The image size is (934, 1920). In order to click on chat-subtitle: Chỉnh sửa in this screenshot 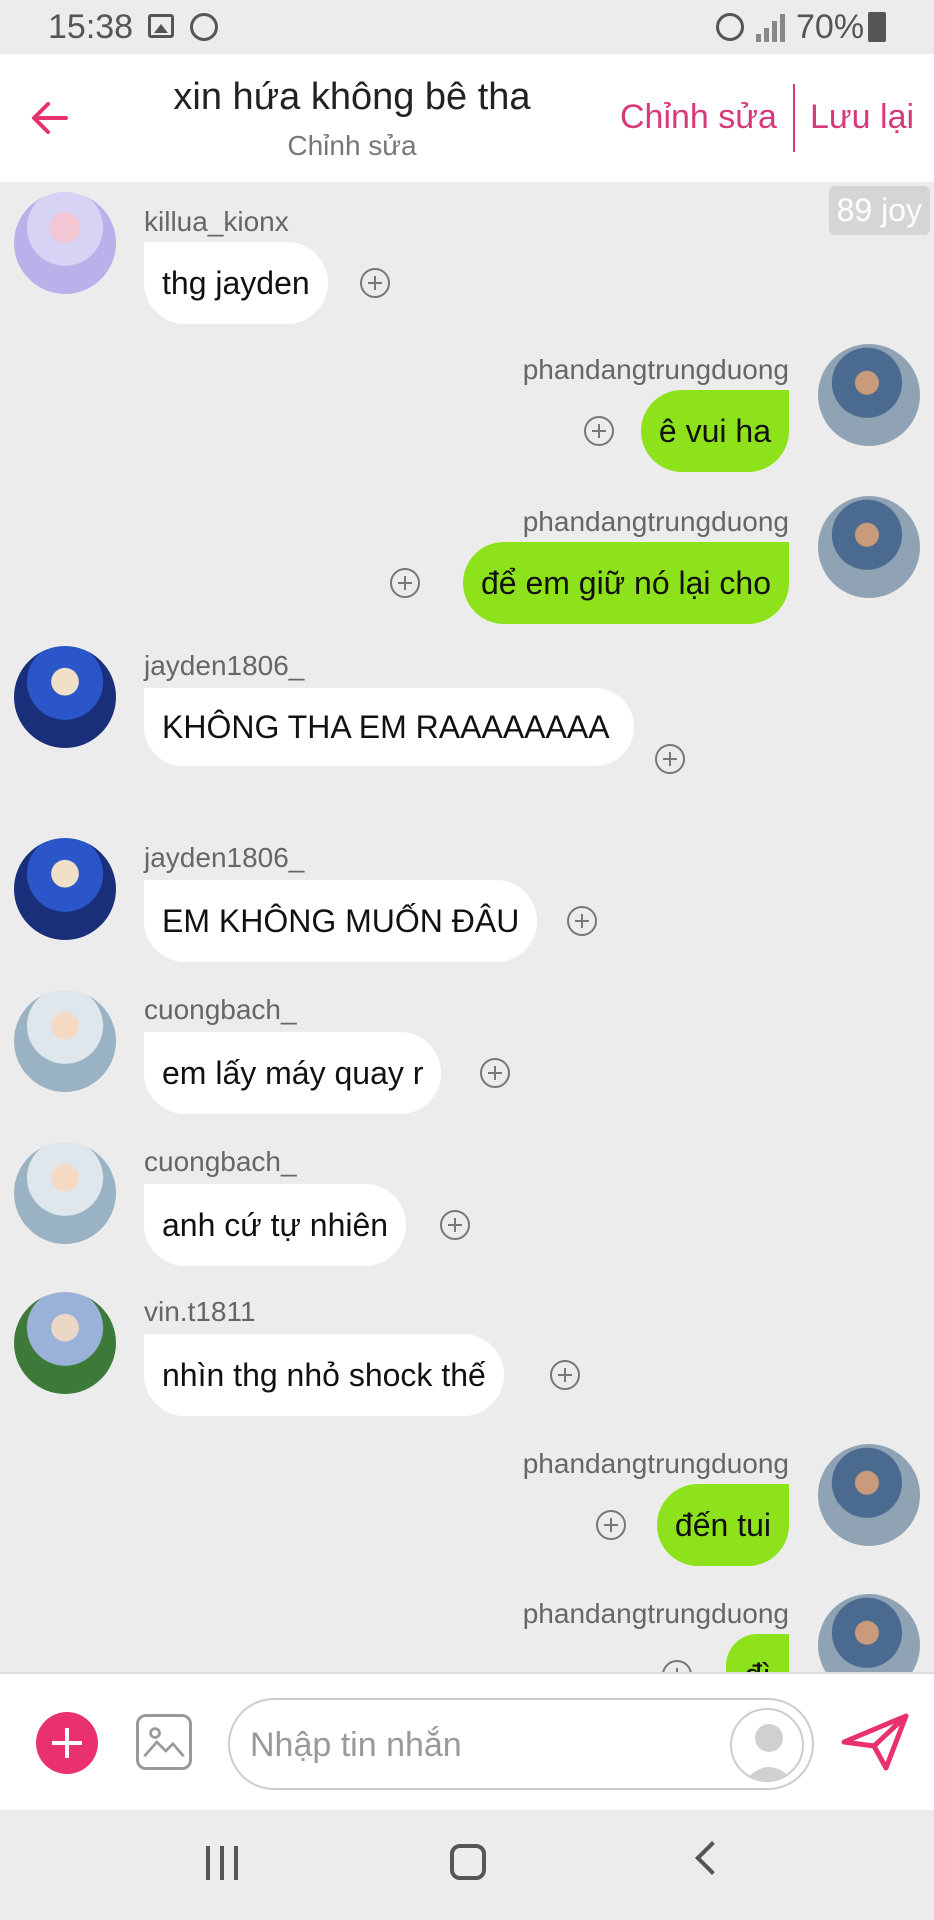, I will do `click(352, 146)`.